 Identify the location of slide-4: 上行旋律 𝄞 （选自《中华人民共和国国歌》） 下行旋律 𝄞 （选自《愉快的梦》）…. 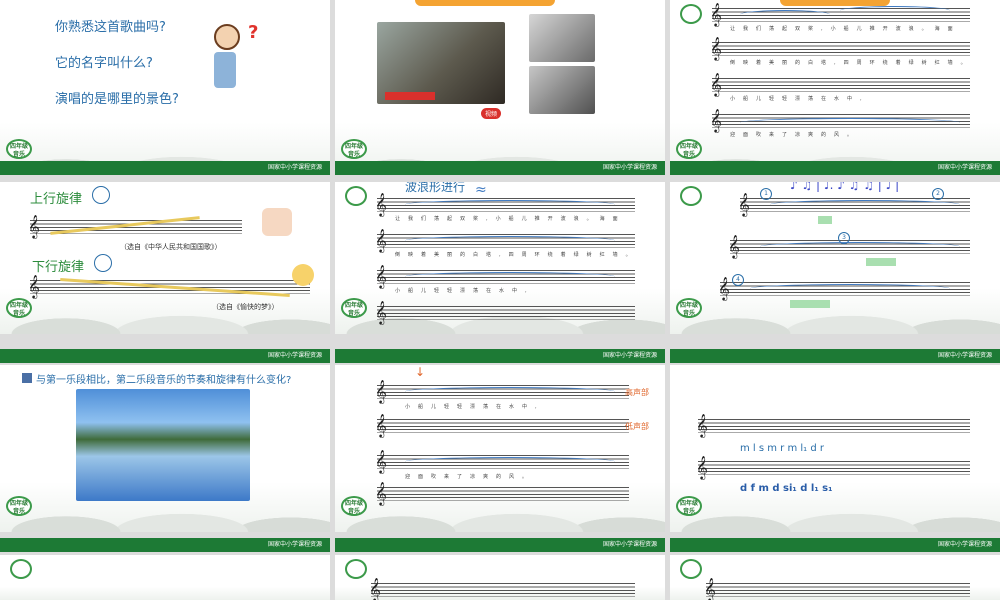
(165, 258).